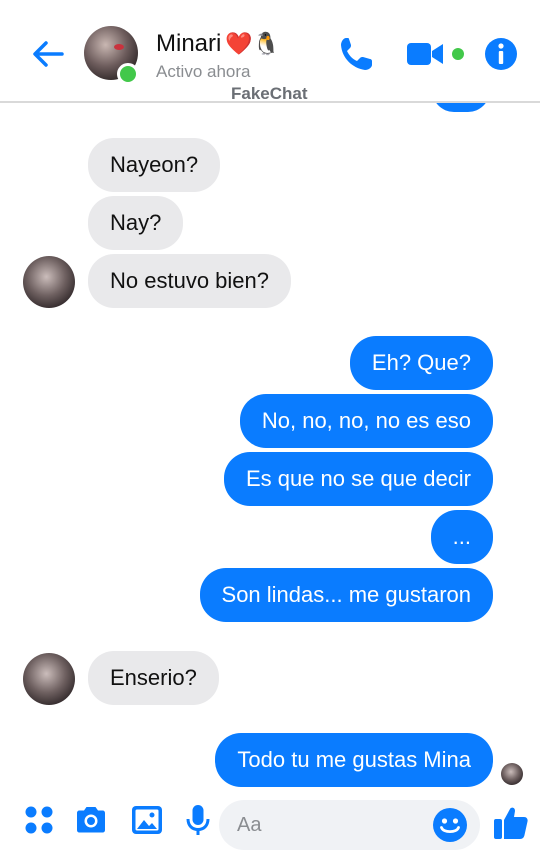 The image size is (540, 855). I want to click on watermark: FakeChat, so click(269, 93).